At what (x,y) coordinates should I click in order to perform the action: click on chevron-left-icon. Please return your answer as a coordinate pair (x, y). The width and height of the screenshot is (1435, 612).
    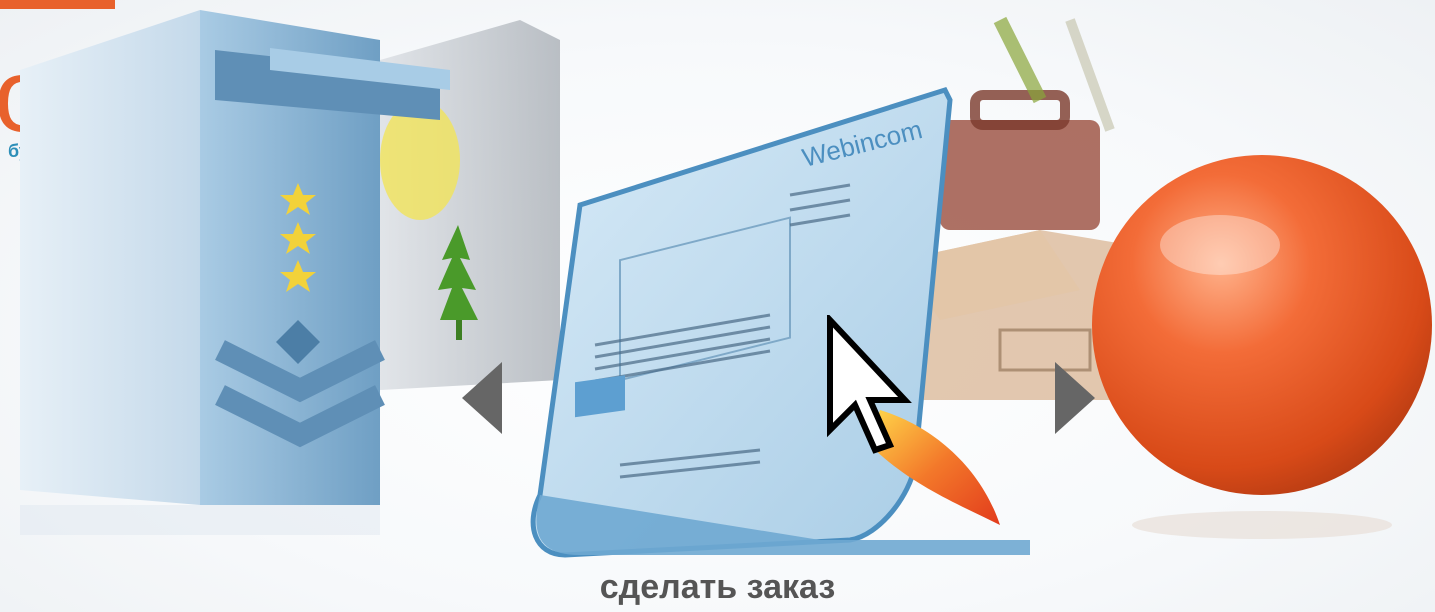
    Looking at the image, I should click on (482, 398).